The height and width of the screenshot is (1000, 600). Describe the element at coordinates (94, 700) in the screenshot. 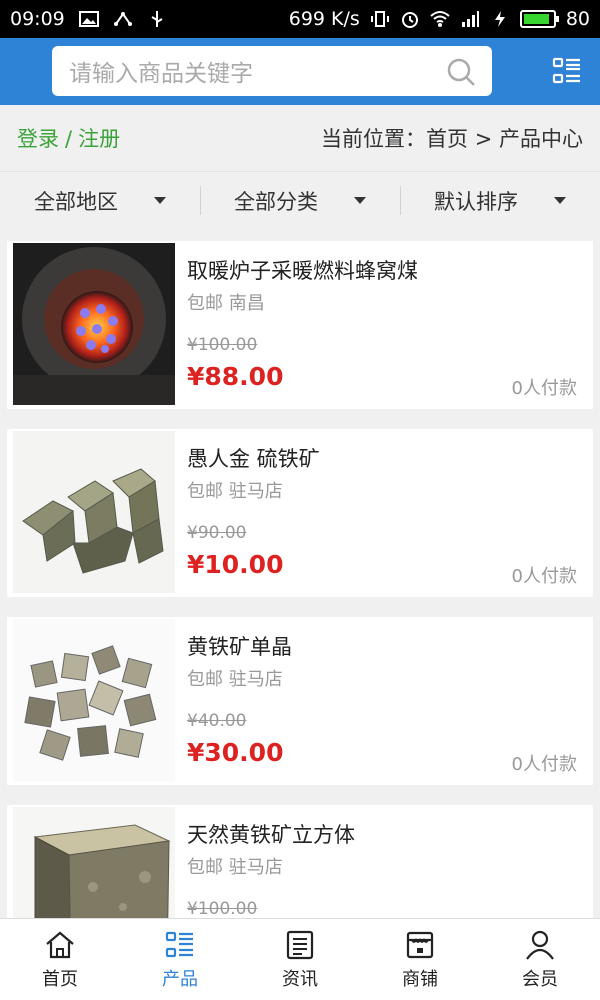

I see `product-image-pyrite-crystals` at that location.